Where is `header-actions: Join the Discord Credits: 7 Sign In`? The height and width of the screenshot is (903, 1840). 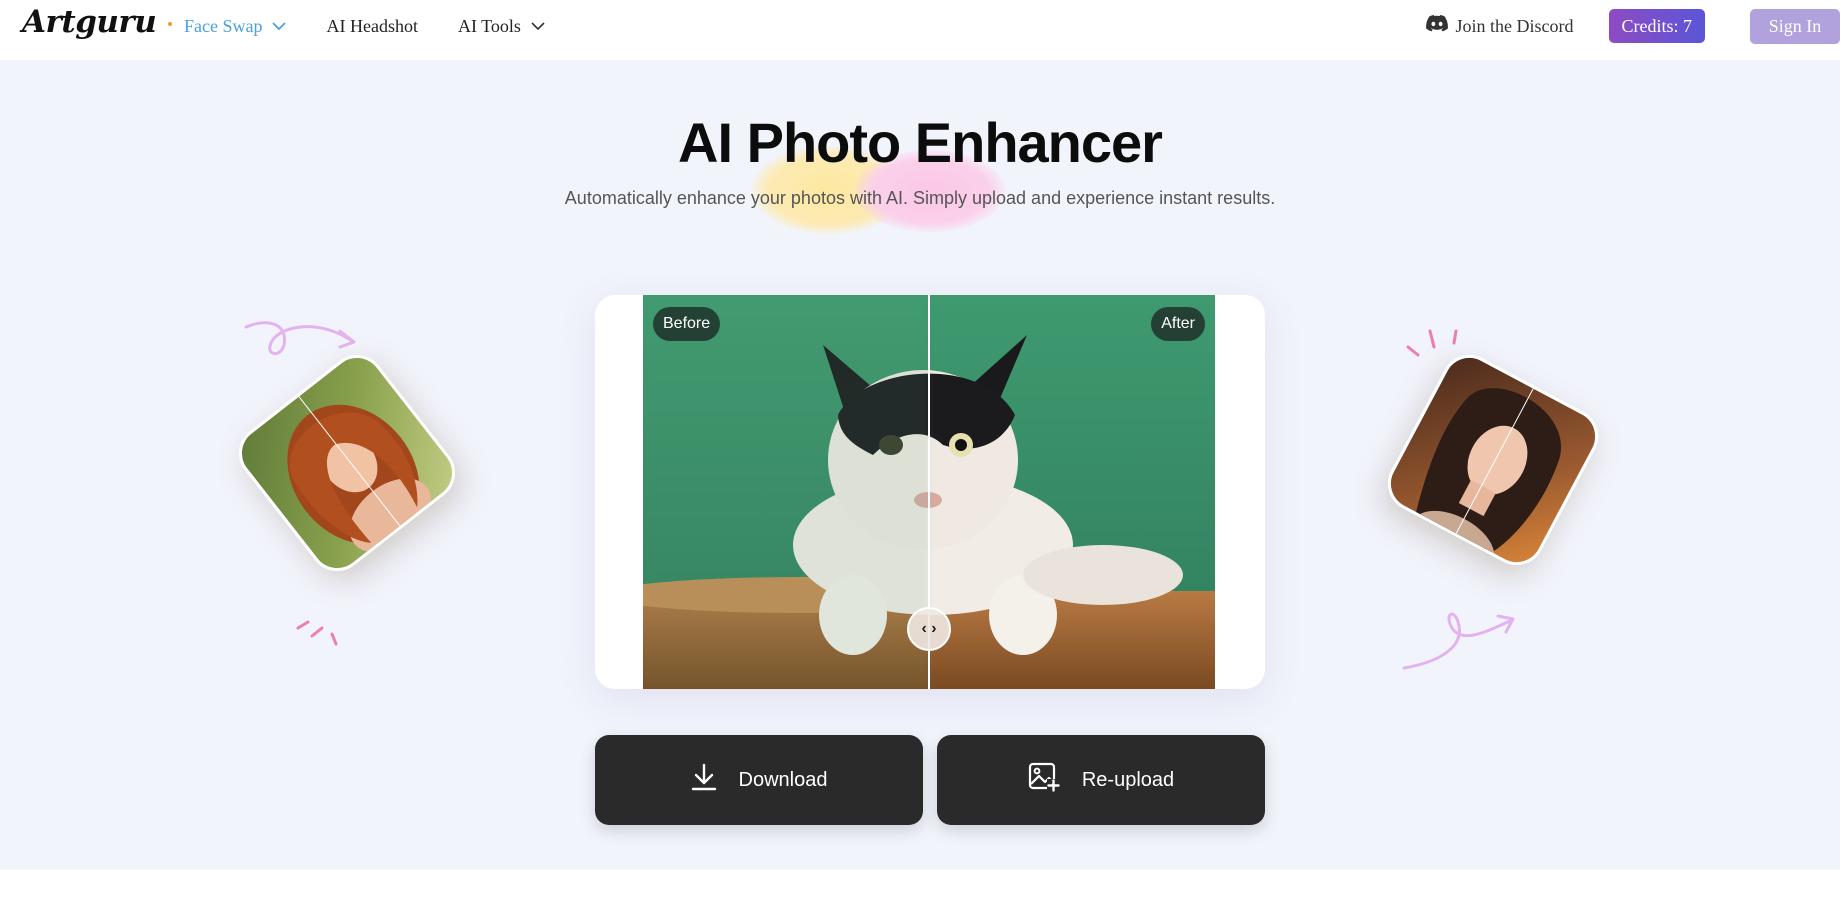 header-actions: Join the Discord Credits: 7 Sign In is located at coordinates (1632, 26).